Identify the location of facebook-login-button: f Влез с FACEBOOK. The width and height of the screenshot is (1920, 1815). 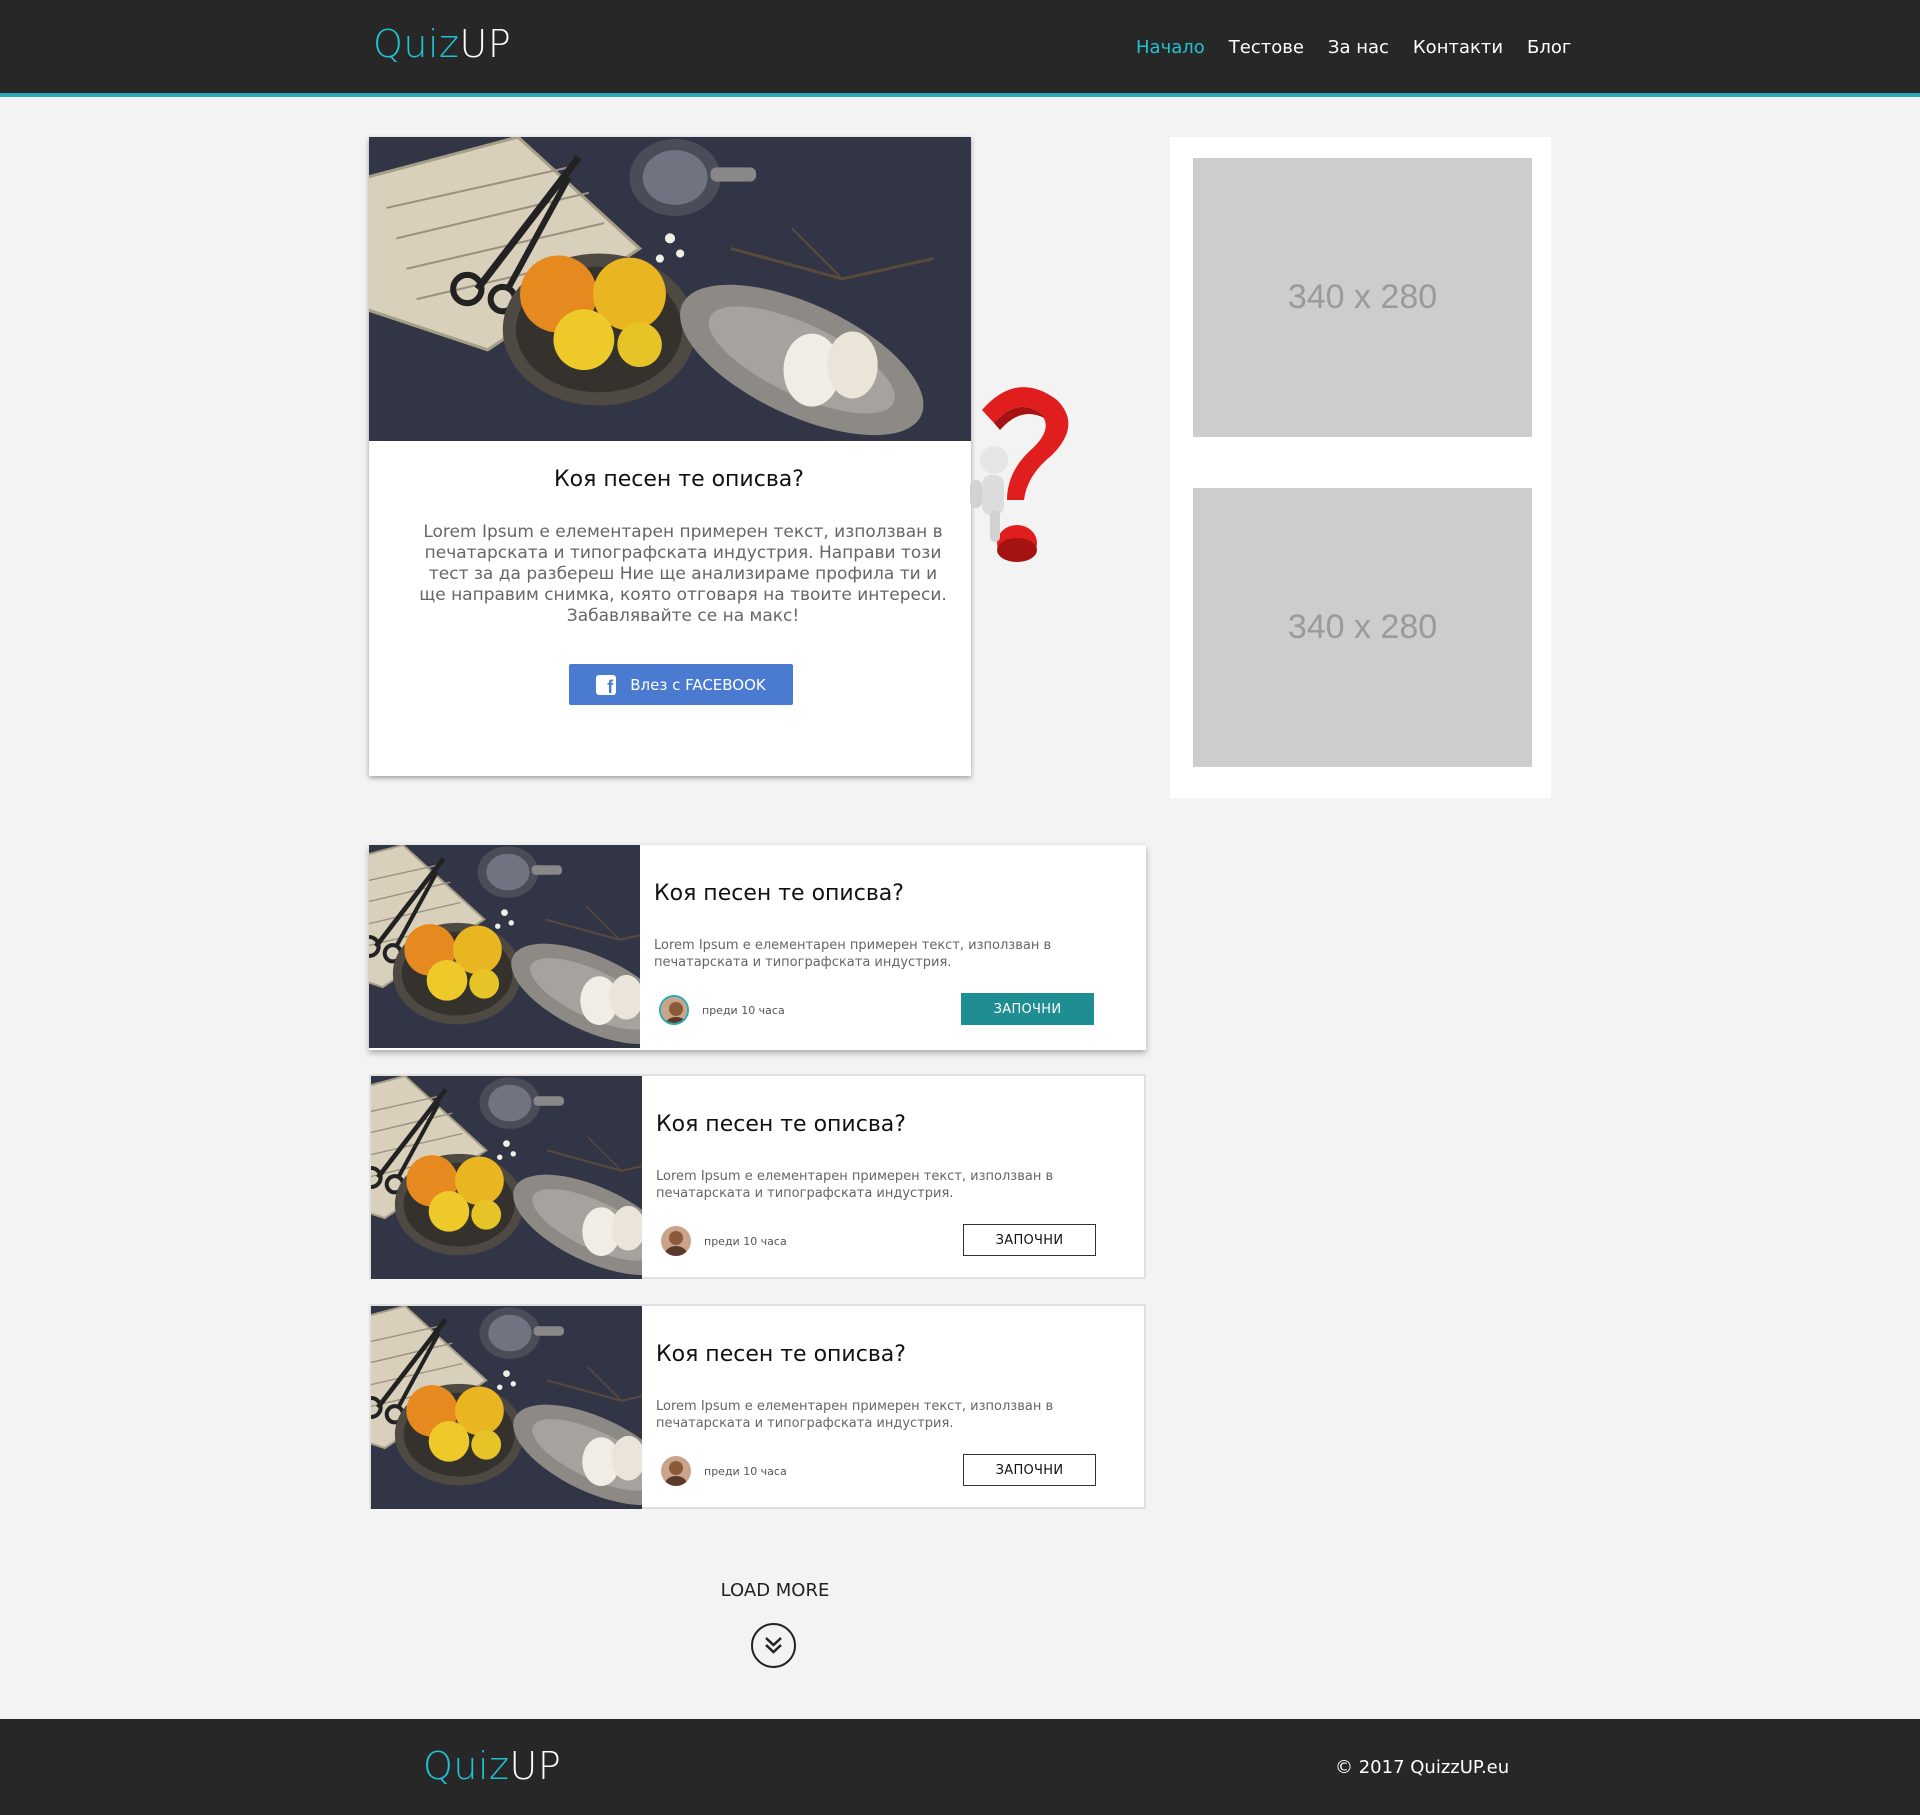
(681, 684).